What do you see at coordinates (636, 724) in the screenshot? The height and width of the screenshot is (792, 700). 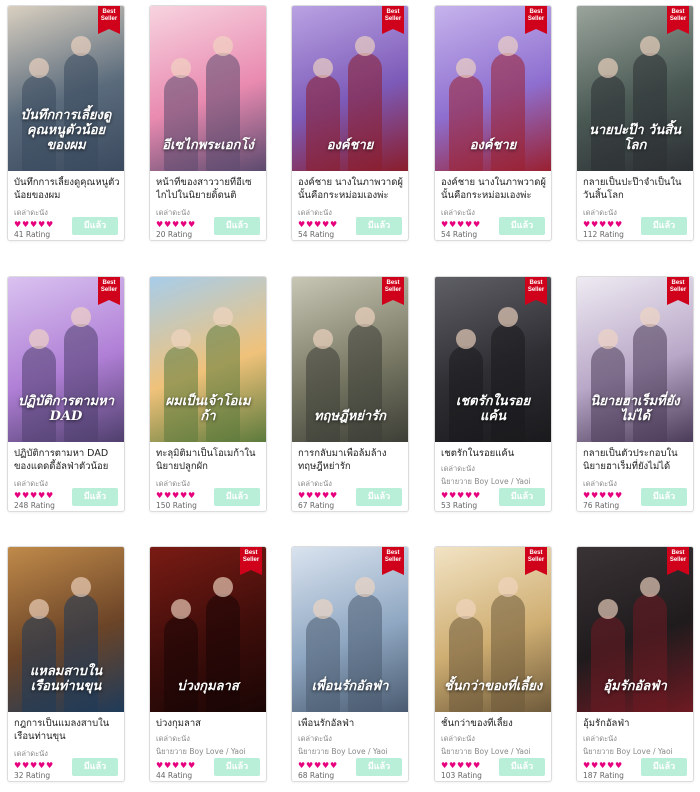 I see `book-title: อุ้มรักอัลฟ่า` at bounding box center [636, 724].